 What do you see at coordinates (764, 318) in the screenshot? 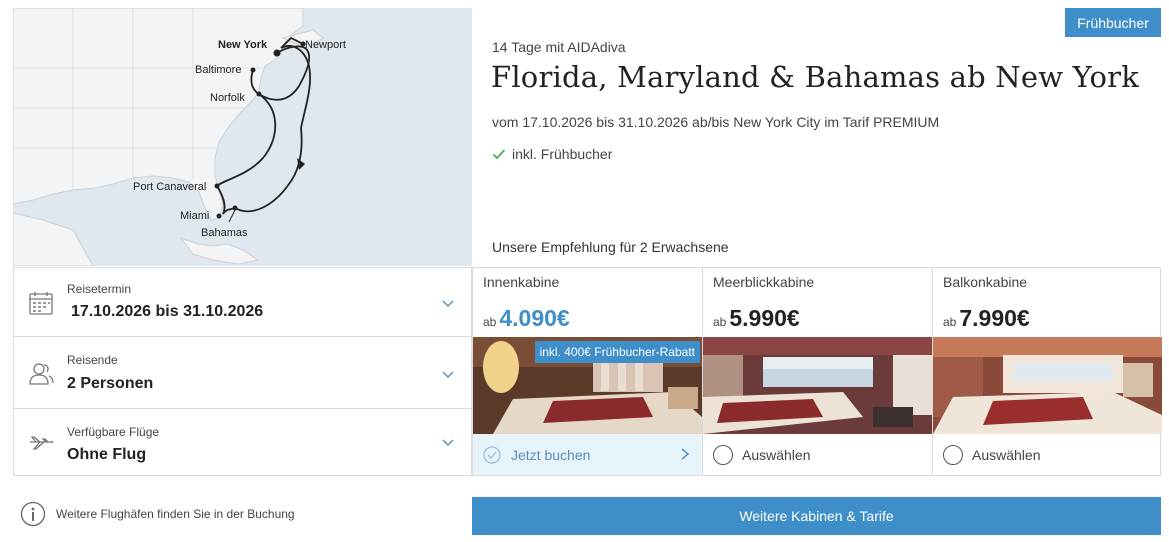
I see `price-amount: 5.990€` at bounding box center [764, 318].